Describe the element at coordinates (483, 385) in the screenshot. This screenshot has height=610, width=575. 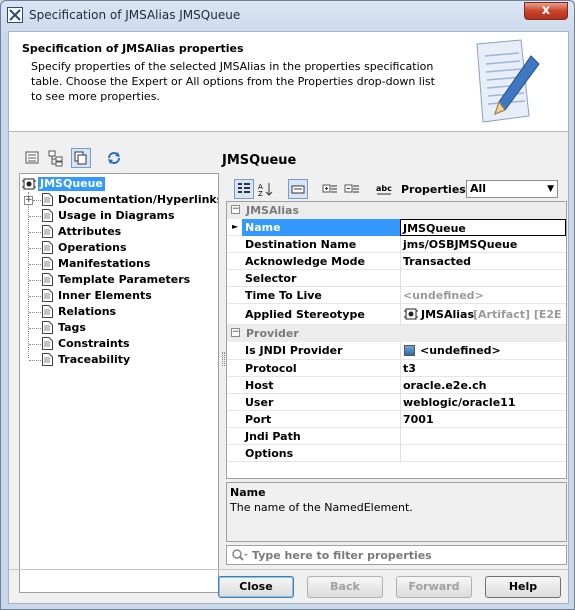
I see `property-value-cell: oracle.e2e.ch` at that location.